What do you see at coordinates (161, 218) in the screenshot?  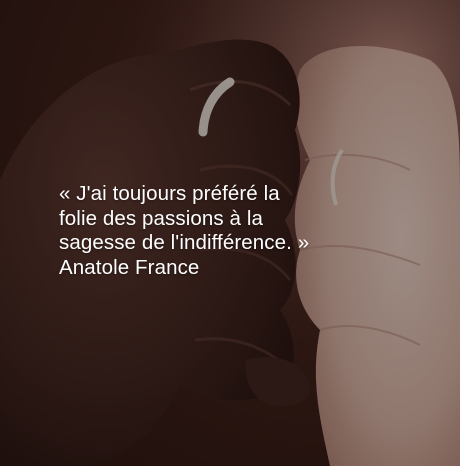 I see `quote-line-2: folie des passions à la` at bounding box center [161, 218].